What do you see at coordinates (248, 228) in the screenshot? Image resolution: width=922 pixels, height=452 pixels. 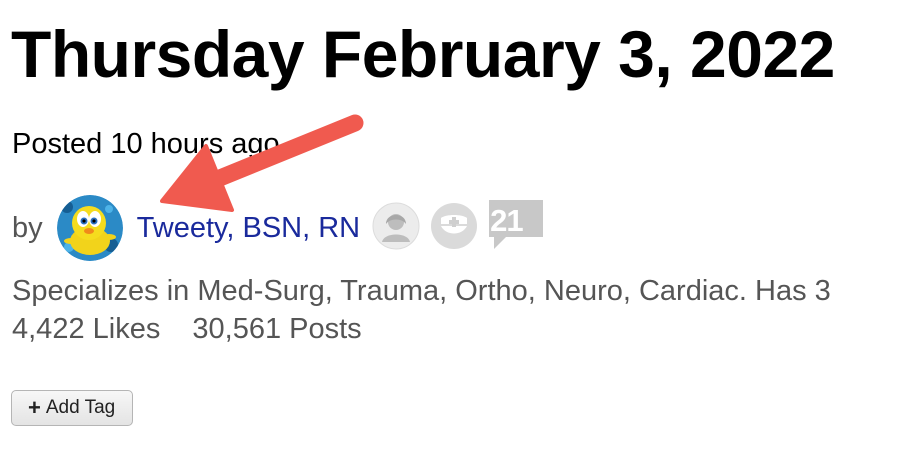 I see `author-name-link: Tweety, BSN, RN` at bounding box center [248, 228].